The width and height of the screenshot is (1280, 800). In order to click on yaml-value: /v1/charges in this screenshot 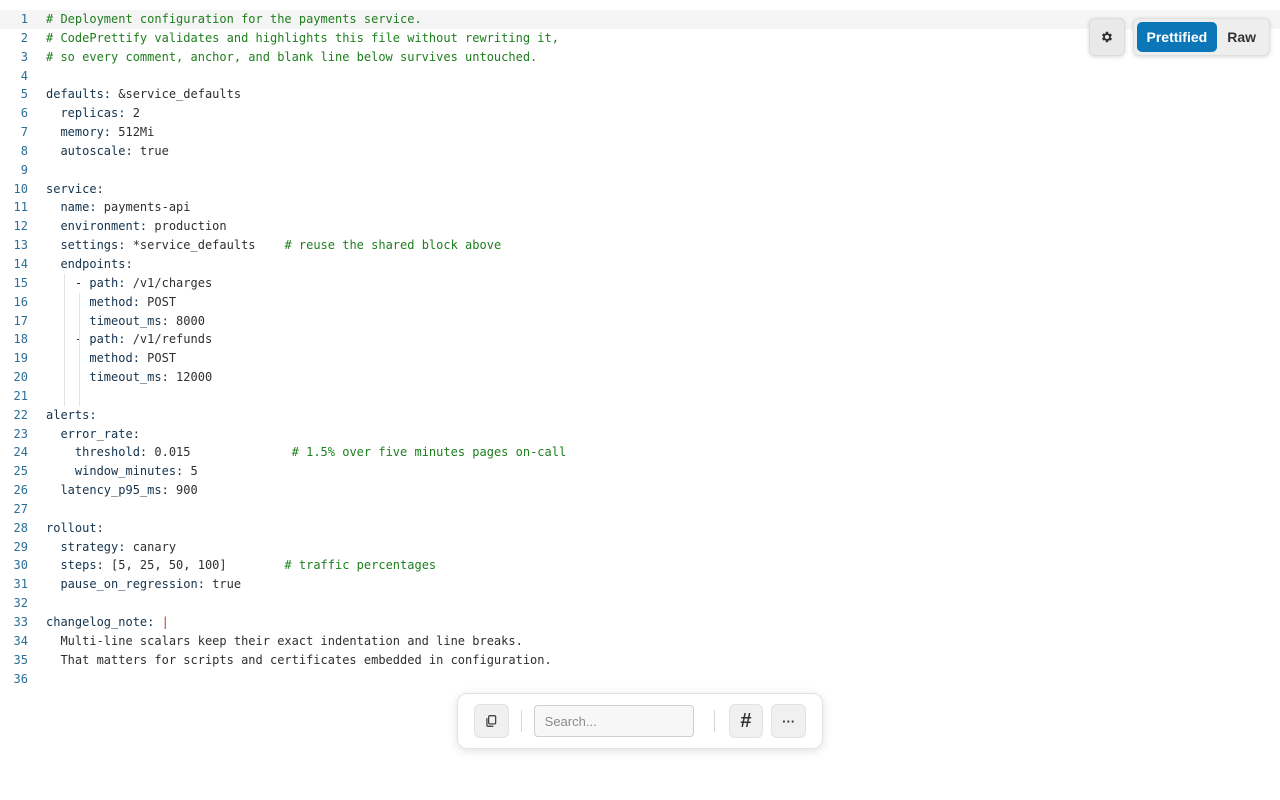, I will do `click(169, 282)`.